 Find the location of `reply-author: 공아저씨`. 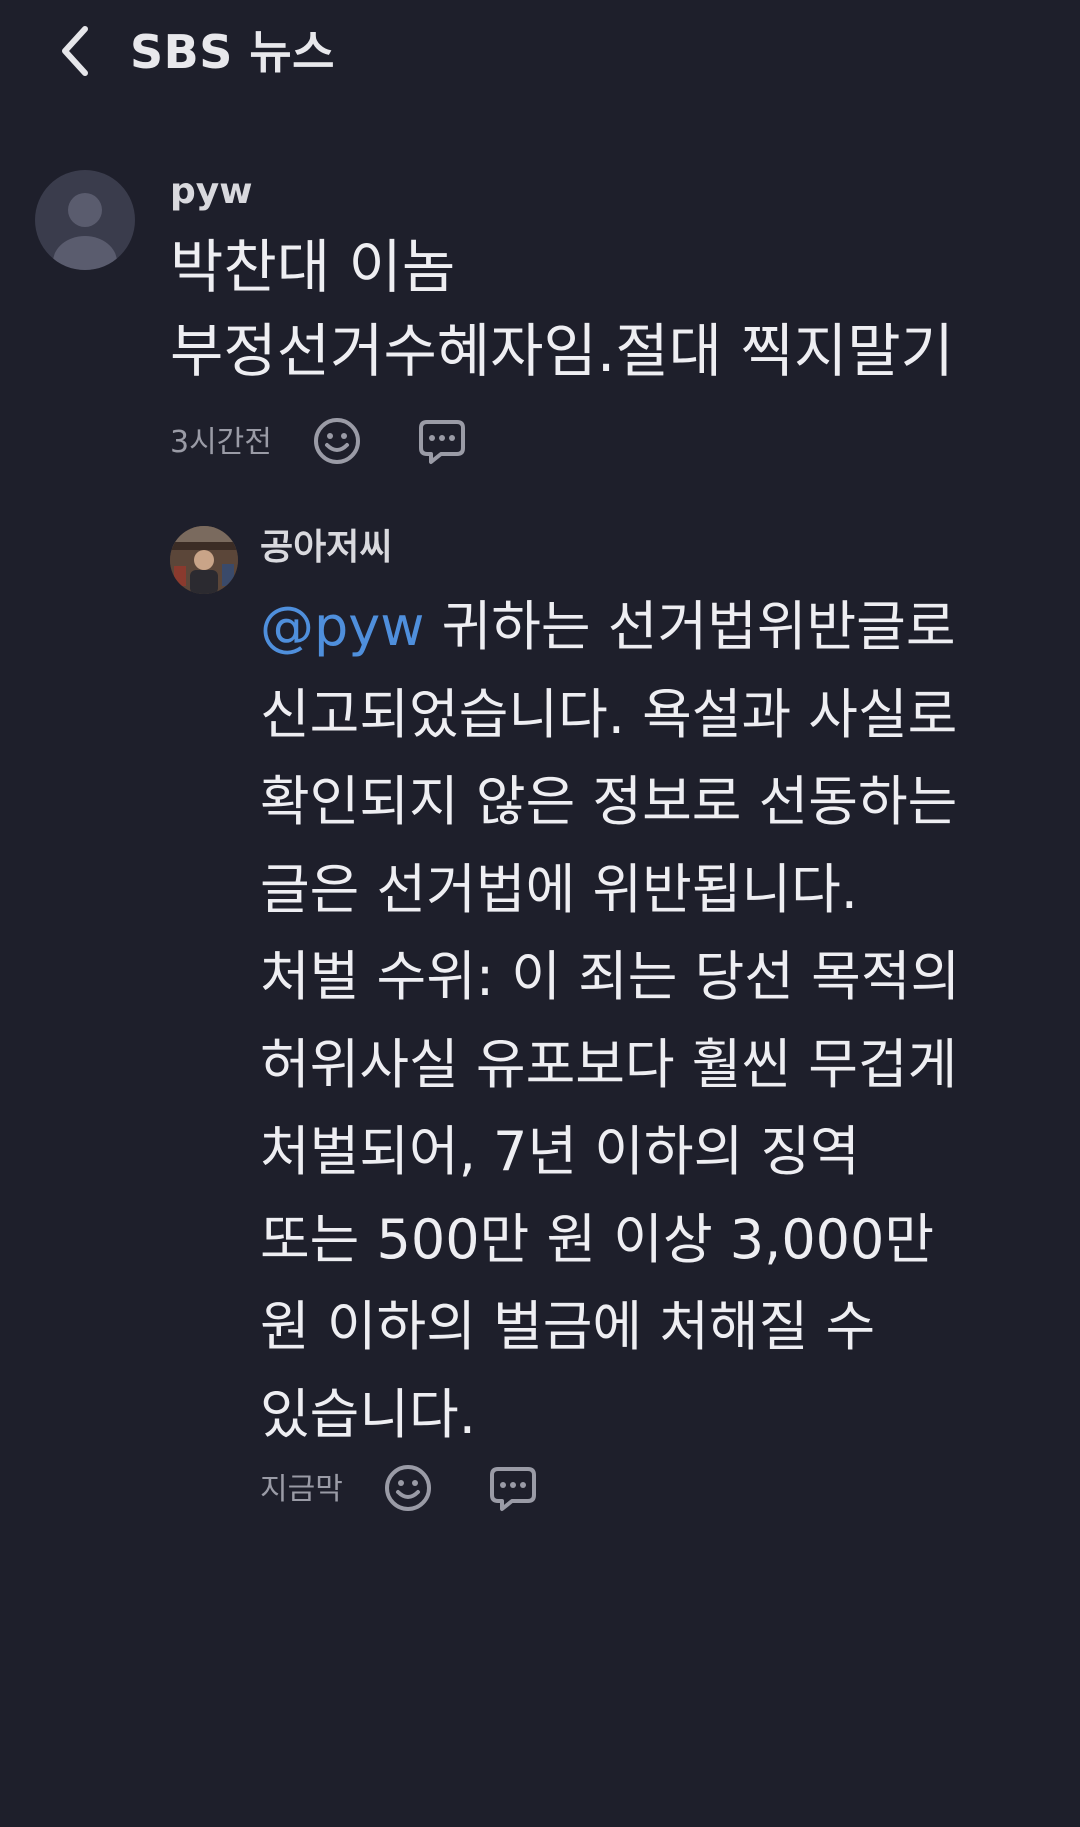

reply-author: 공아저씨 is located at coordinates (326, 548).